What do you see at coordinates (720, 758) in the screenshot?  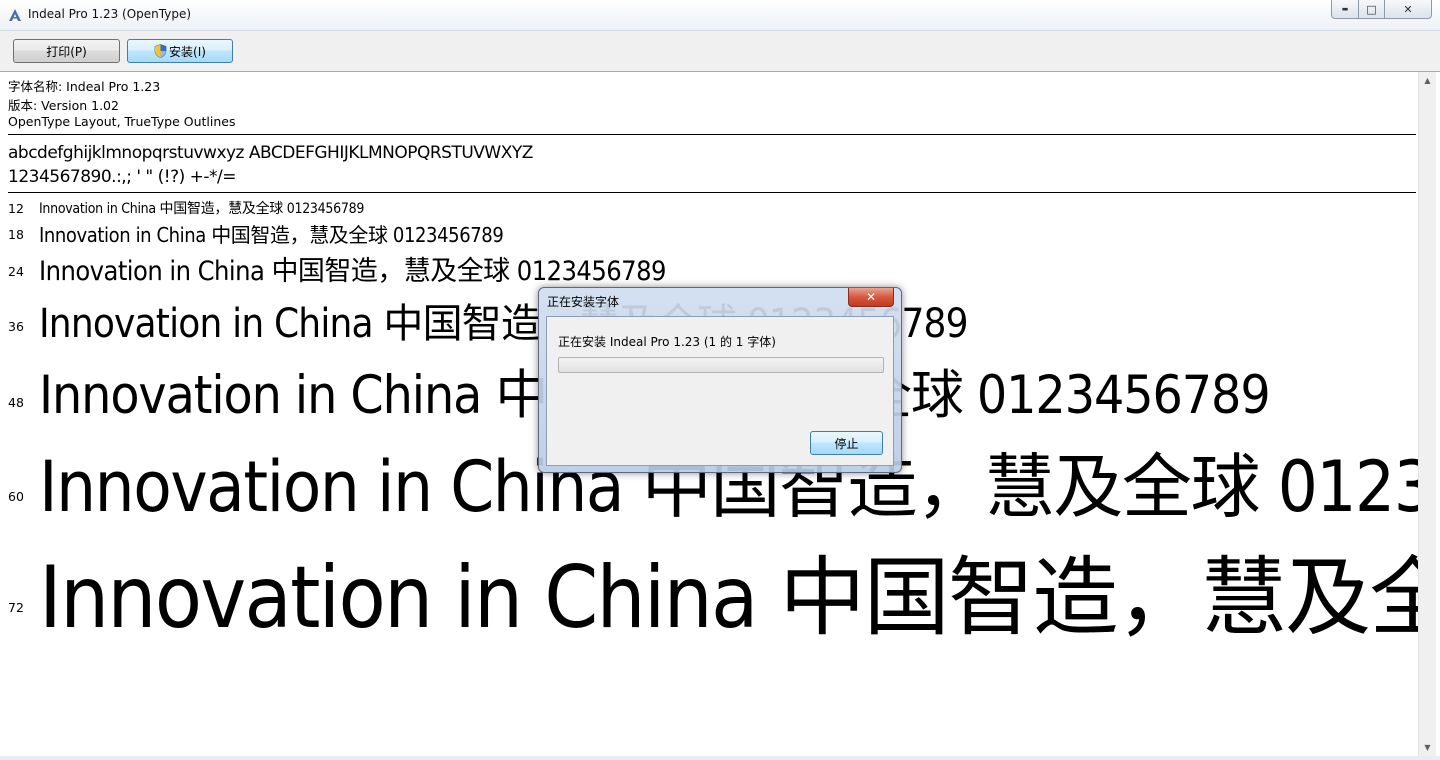 I see `window-bottom-edge` at bounding box center [720, 758].